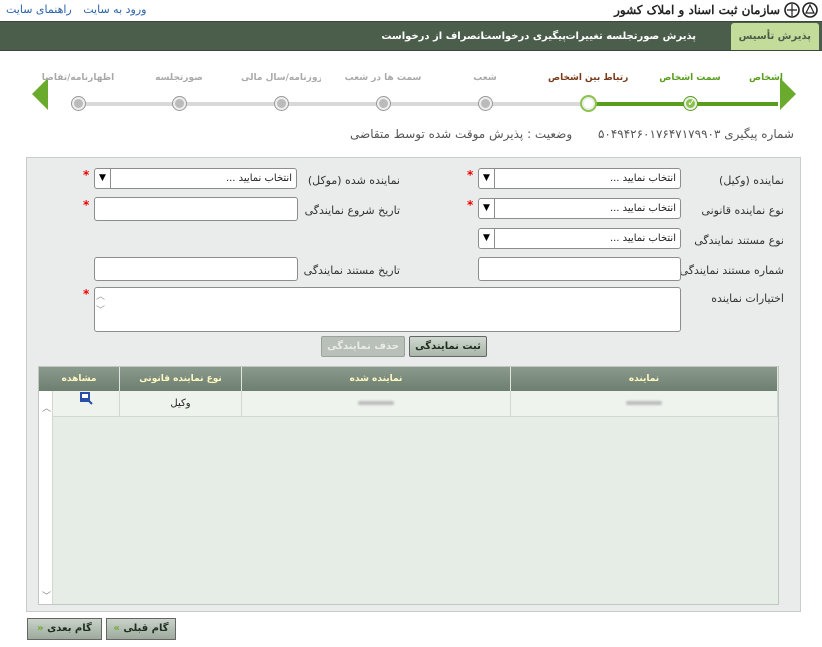 This screenshot has height=647, width=822. What do you see at coordinates (181, 404) in the screenshot?
I see `cell-legal-type: وکیل` at bounding box center [181, 404].